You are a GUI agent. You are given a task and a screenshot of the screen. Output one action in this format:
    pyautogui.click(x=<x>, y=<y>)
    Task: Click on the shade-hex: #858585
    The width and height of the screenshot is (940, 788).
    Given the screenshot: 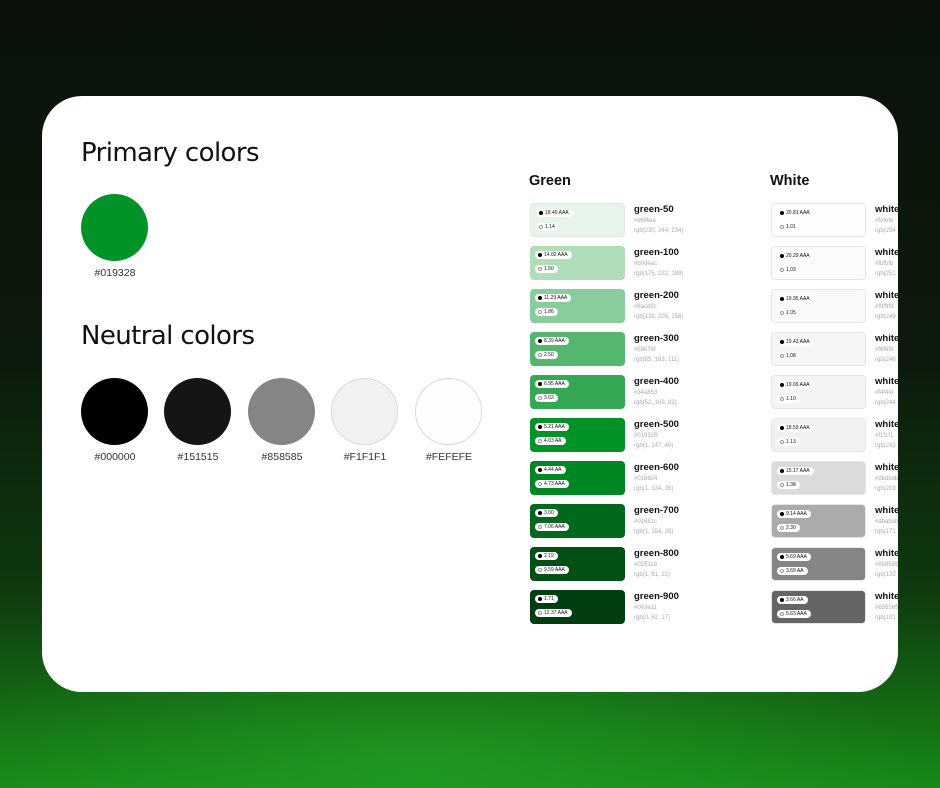 What is the action you would take?
    pyautogui.click(x=886, y=565)
    